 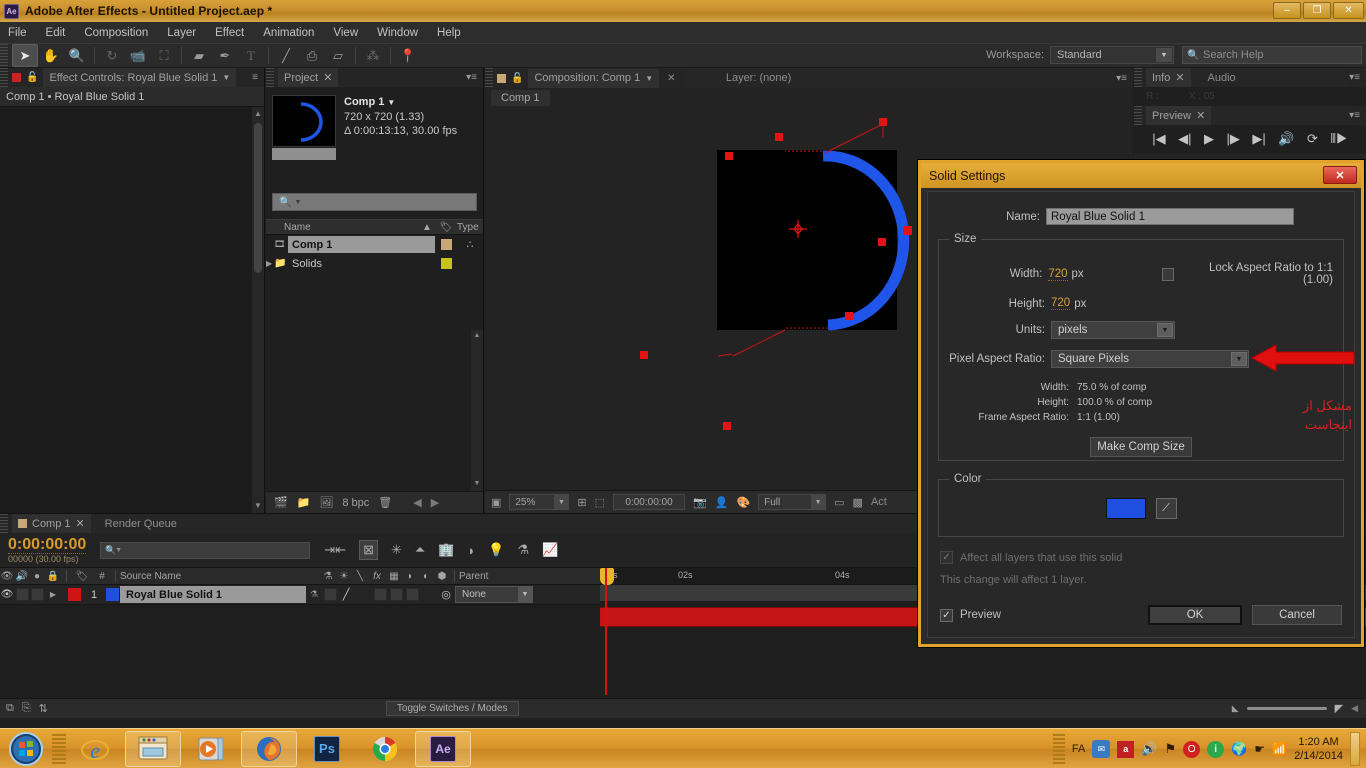 What do you see at coordinates (607, 576) in the screenshot?
I see `current-time-indicator` at bounding box center [607, 576].